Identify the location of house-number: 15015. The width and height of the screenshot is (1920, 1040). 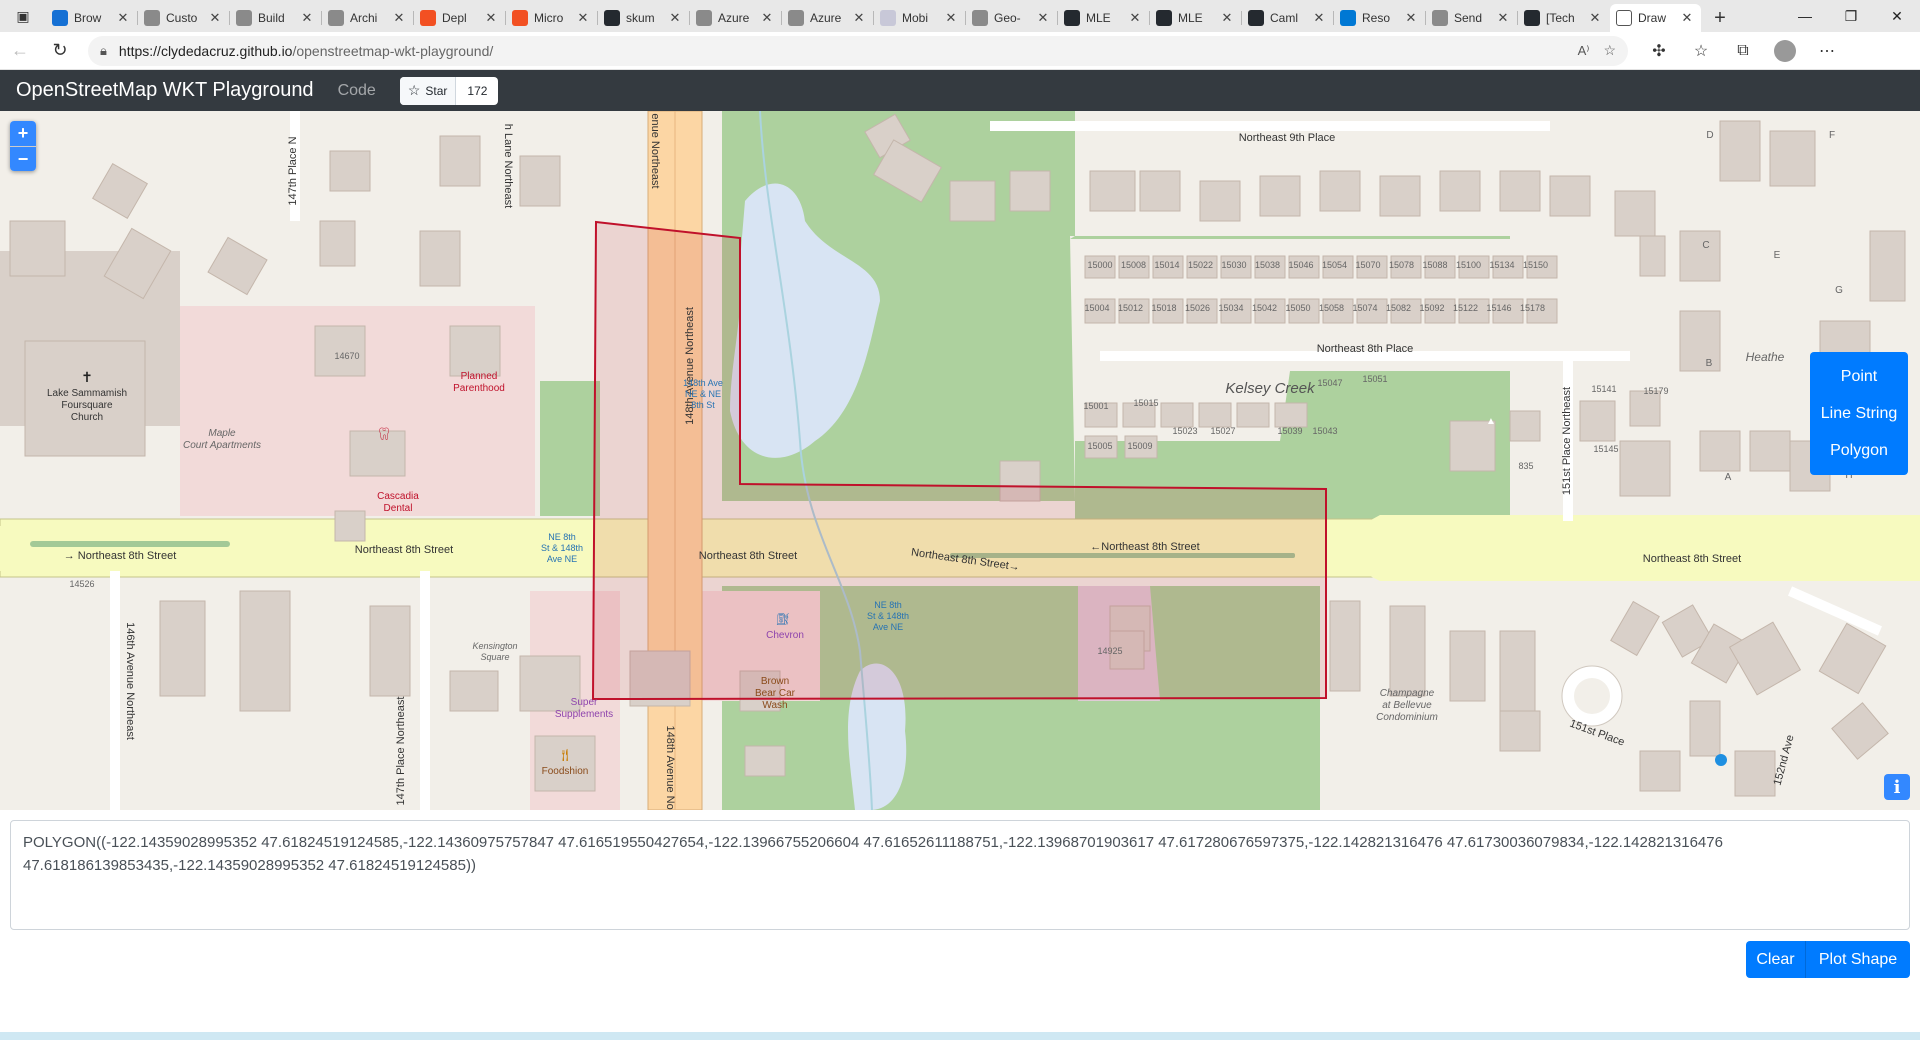
(1145, 403).